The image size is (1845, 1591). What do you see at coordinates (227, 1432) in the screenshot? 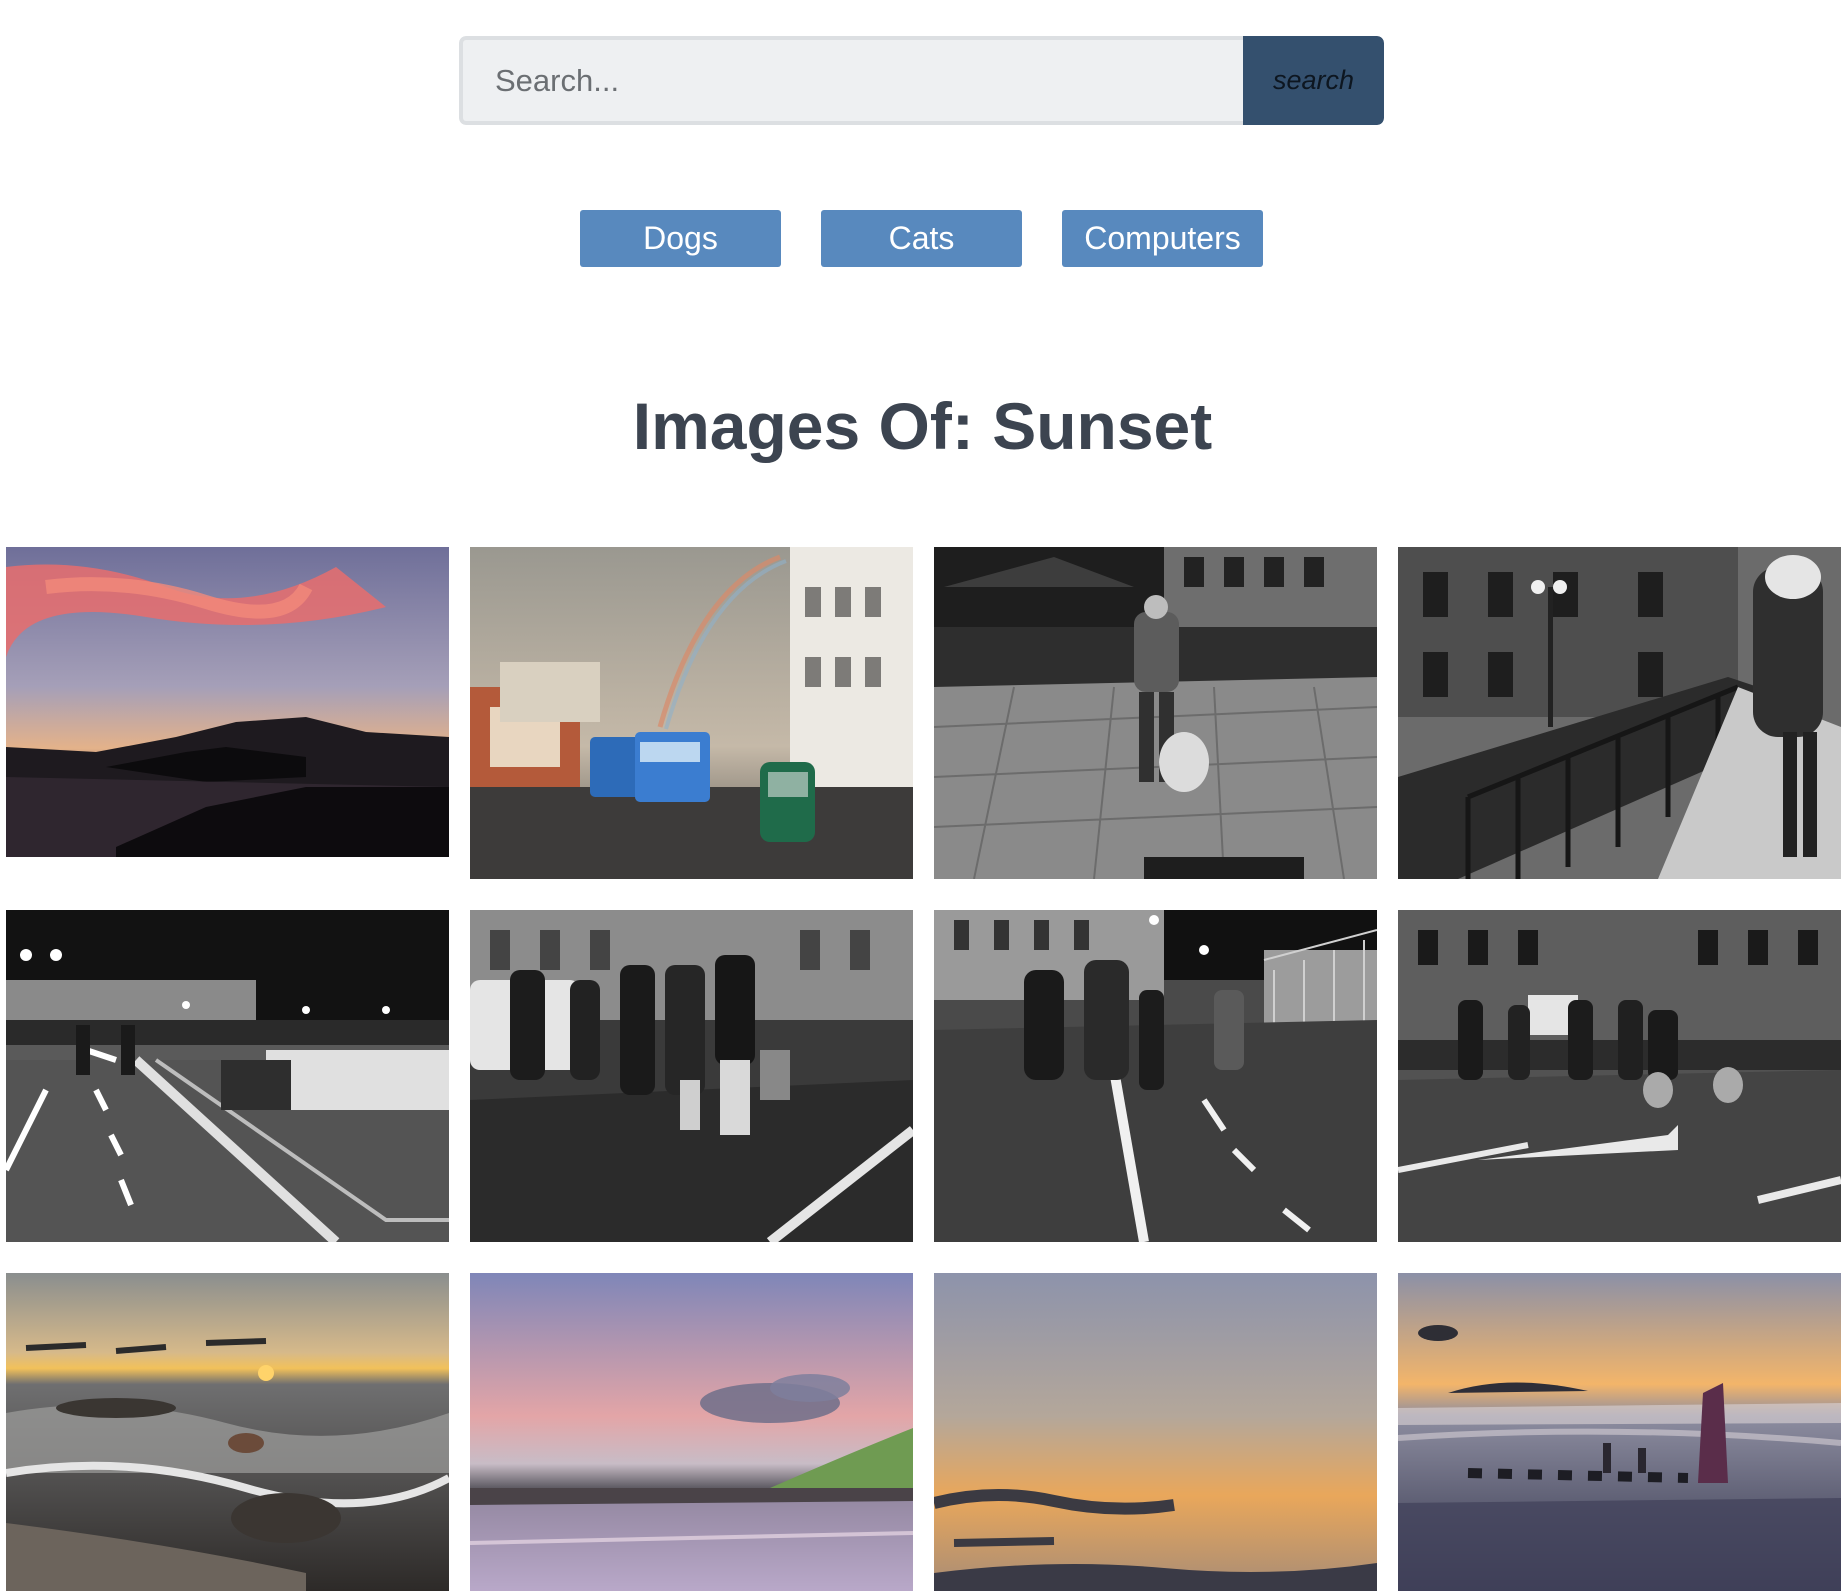
I see `gallery-image-rocky-shore` at bounding box center [227, 1432].